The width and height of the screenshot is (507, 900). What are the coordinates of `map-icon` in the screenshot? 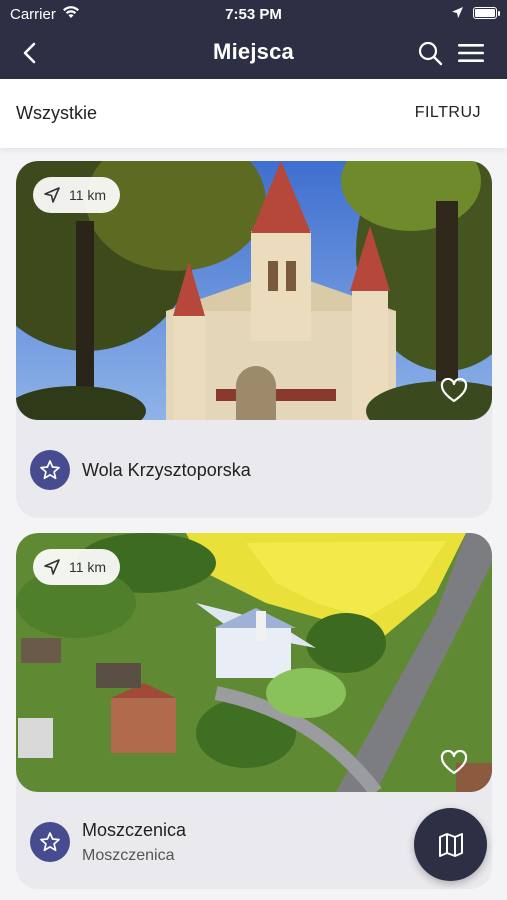 It's located at (450, 844).